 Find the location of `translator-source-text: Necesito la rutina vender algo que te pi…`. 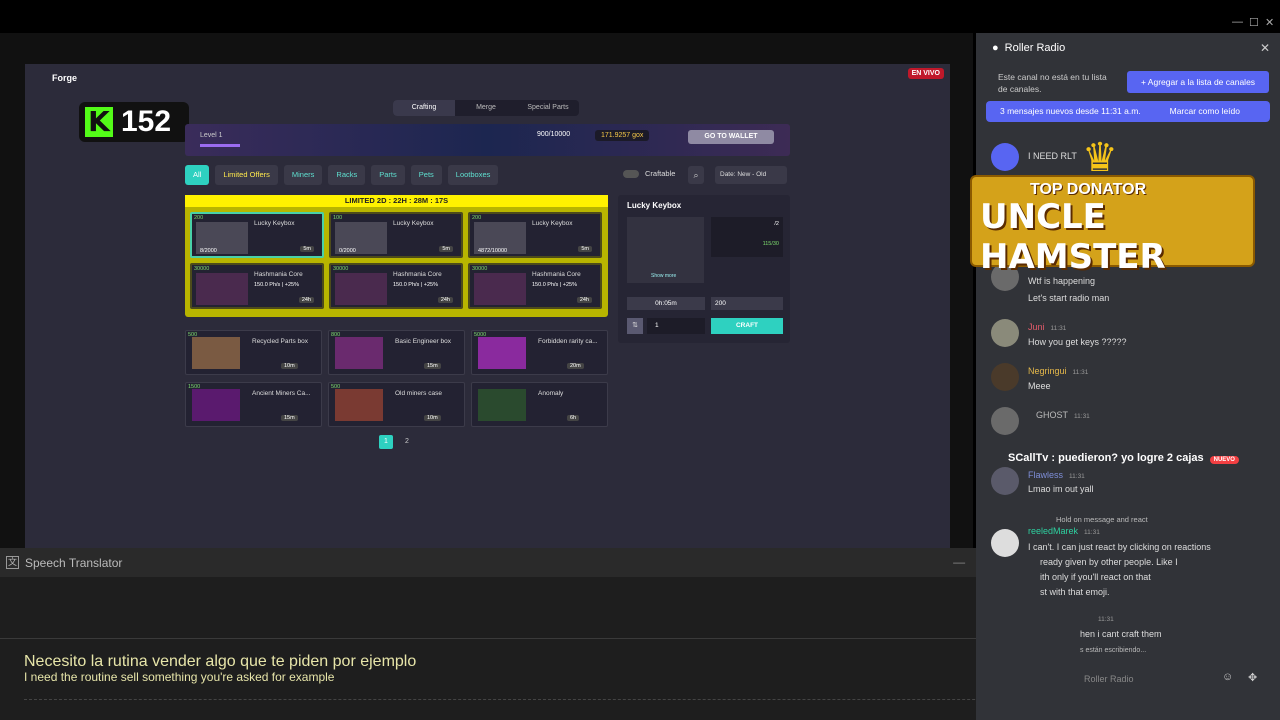

translator-source-text: Necesito la rutina vender algo que te pi… is located at coordinates (220, 661).